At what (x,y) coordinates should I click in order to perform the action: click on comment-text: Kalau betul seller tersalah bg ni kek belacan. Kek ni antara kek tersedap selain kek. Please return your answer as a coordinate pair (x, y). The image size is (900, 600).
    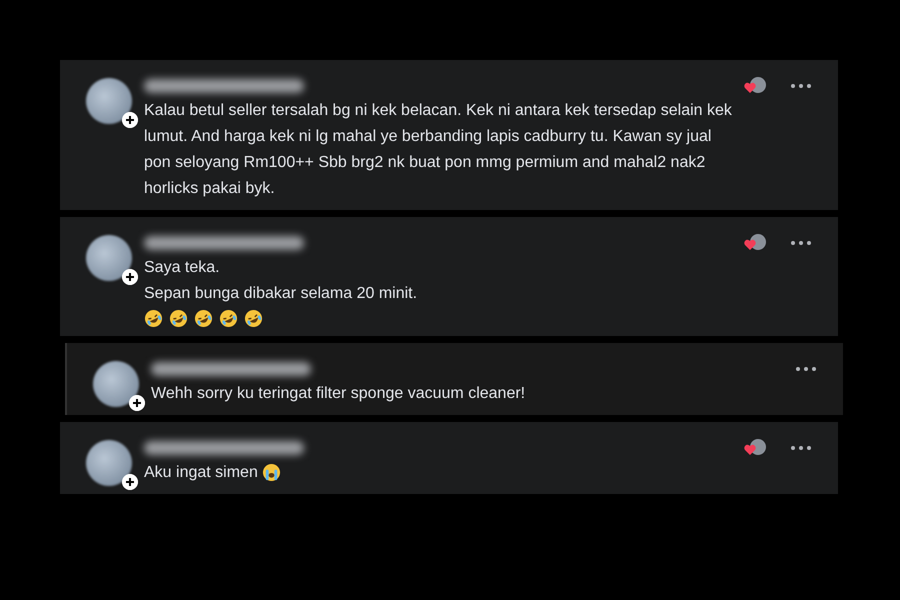
    Looking at the image, I should click on (438, 110).